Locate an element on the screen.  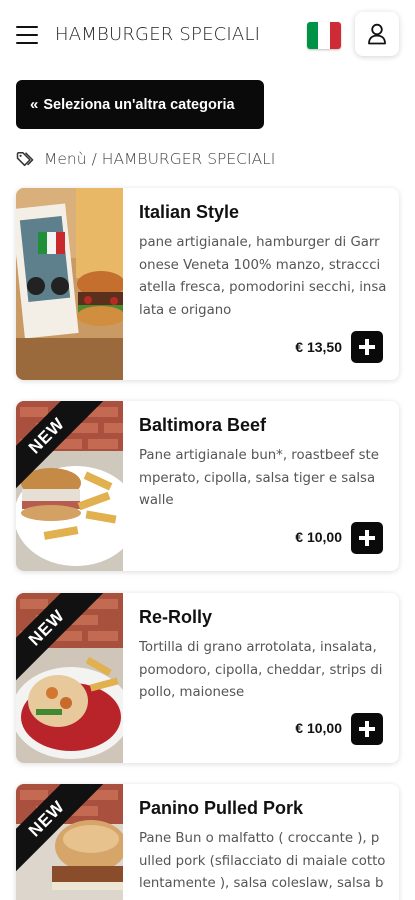
chevrons-left-icon: « is located at coordinates (34, 104).